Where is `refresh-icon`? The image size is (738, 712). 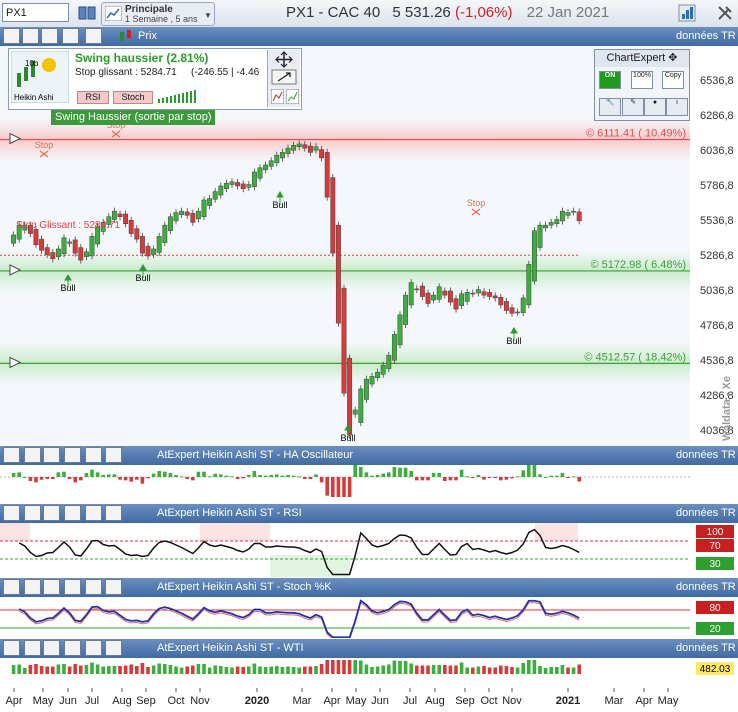 refresh-icon is located at coordinates (687, 13).